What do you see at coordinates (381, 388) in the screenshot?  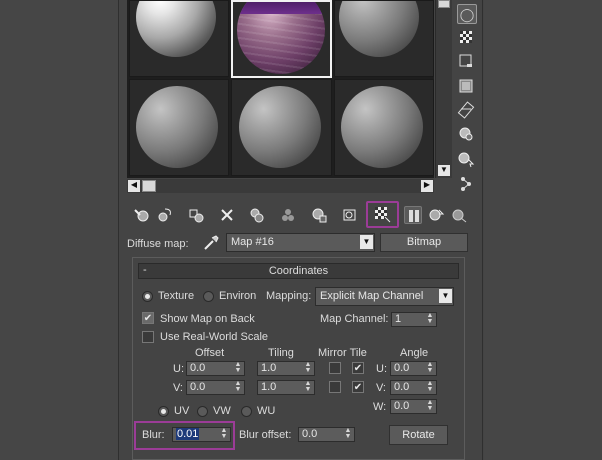 I see `v-angle-label: V:` at bounding box center [381, 388].